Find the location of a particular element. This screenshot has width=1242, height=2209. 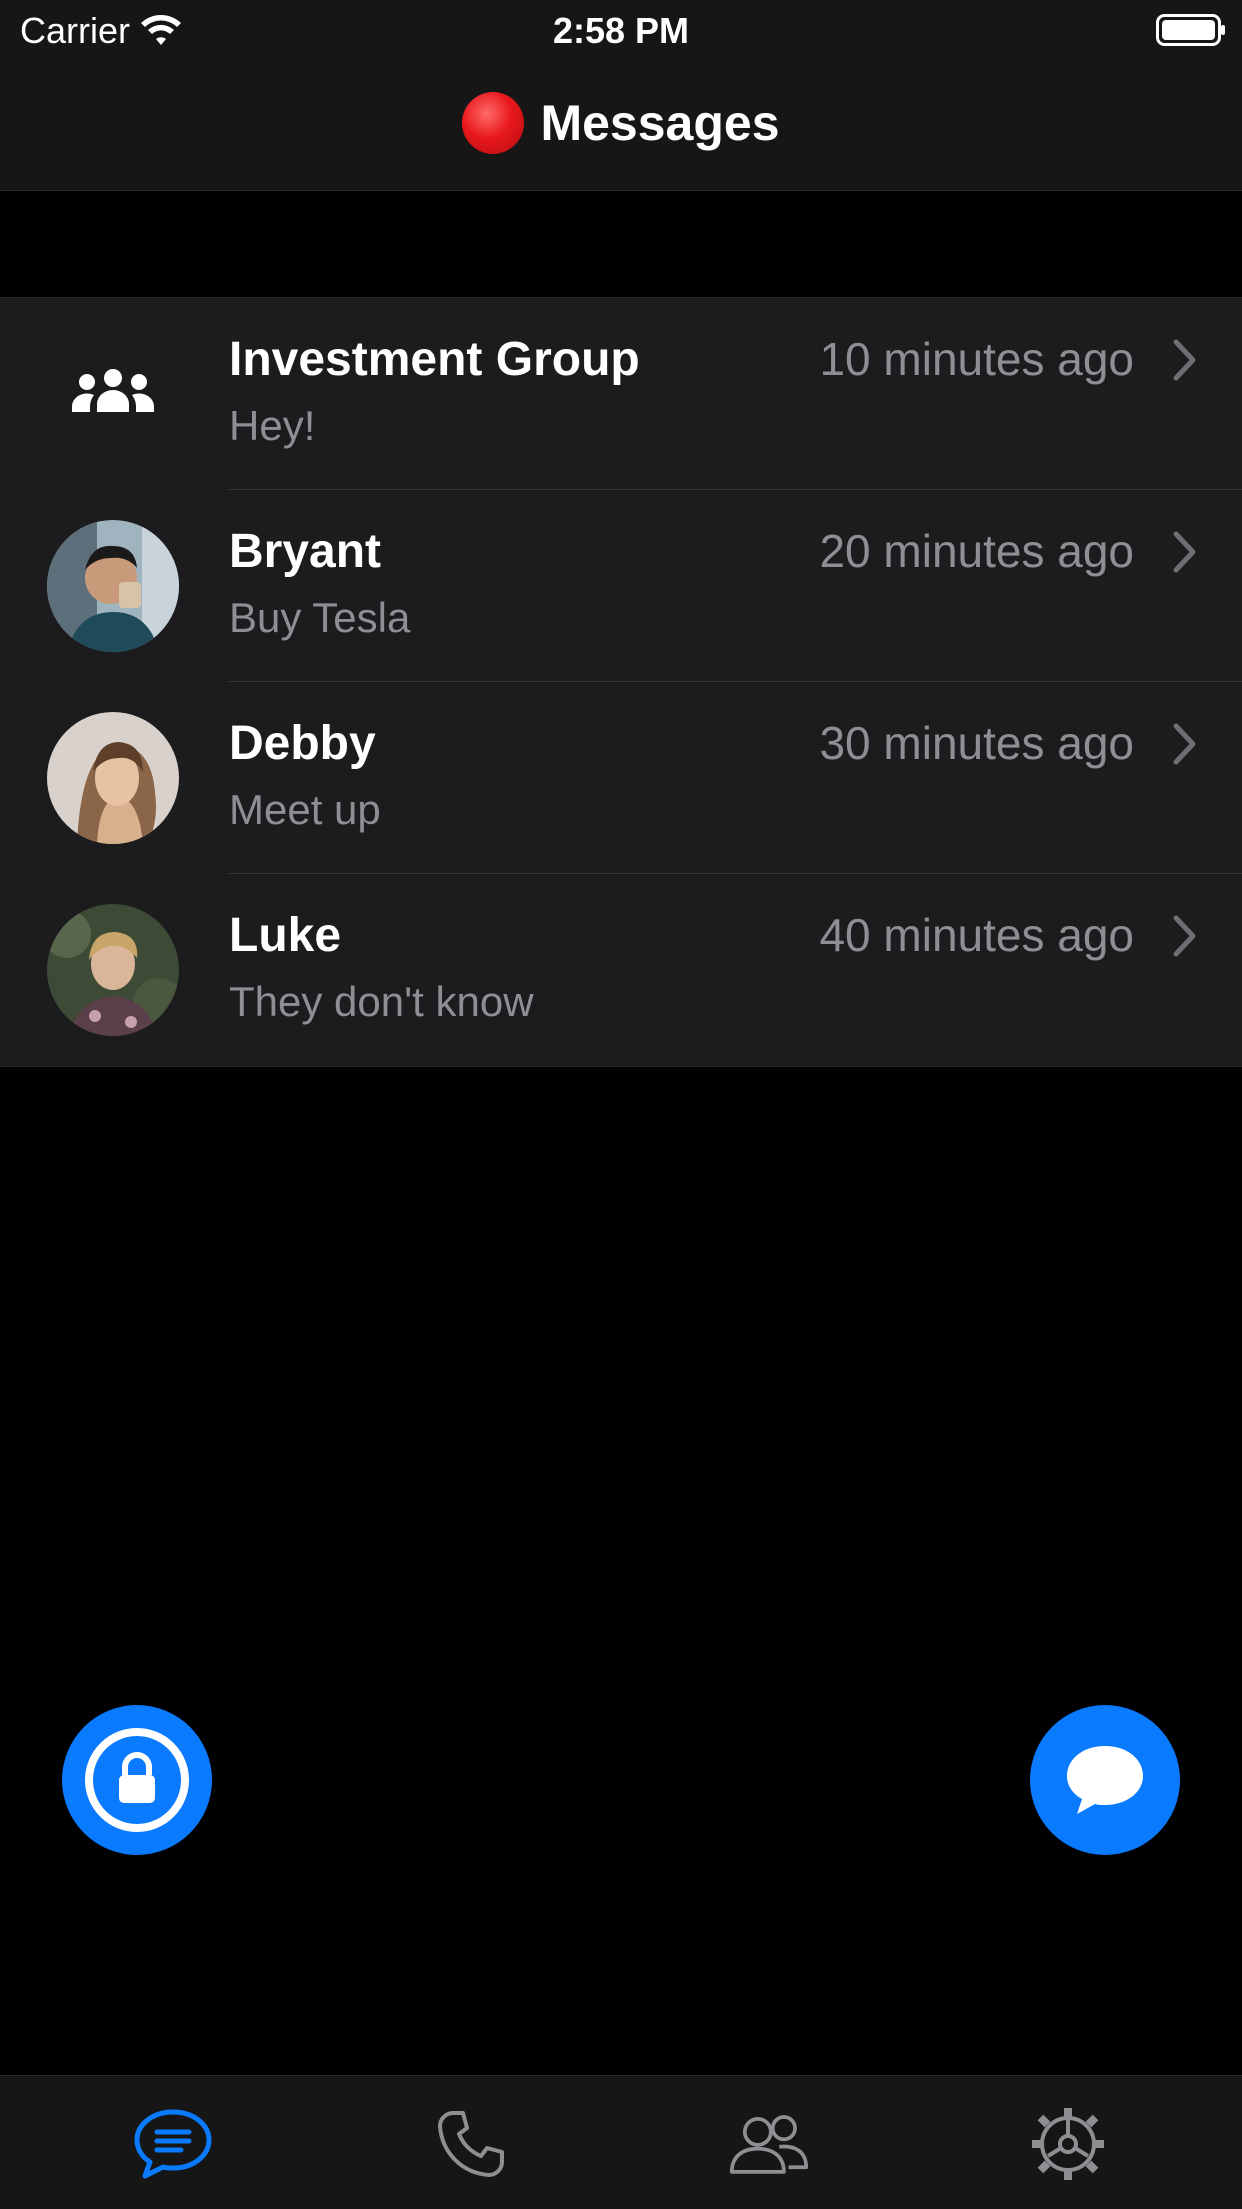

conversation-time: 40 minutes ago is located at coordinates (976, 935).